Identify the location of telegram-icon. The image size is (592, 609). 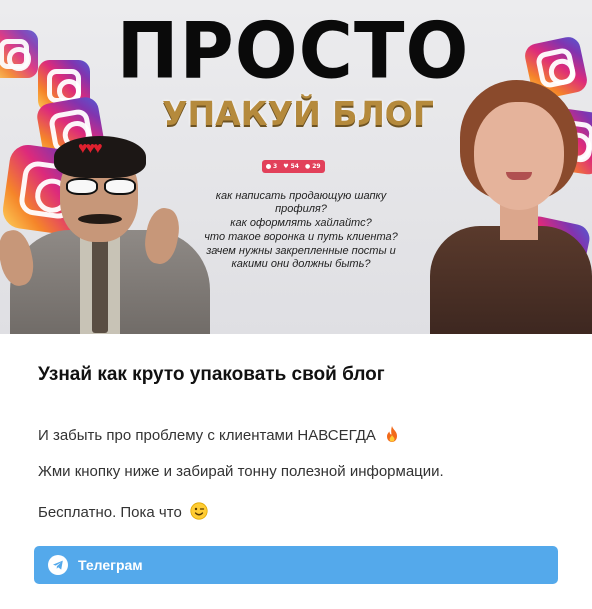
(58, 565).